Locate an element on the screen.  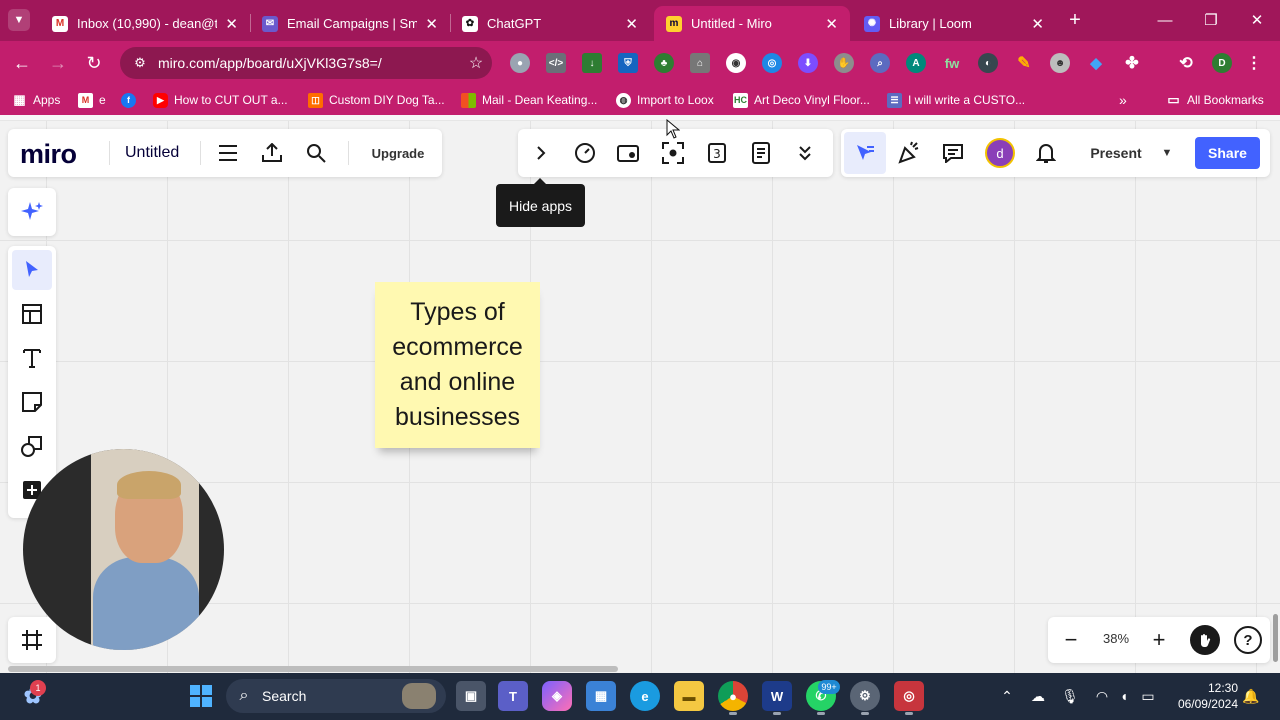
hide-apps-chevron-icon is located at coordinates (541, 153).